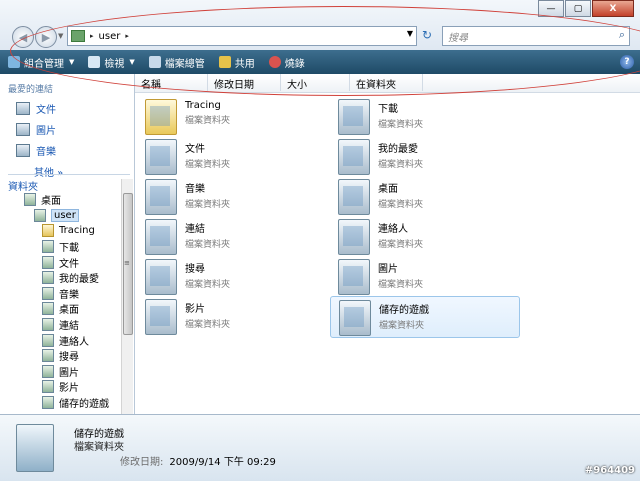 Image resolution: width=640 pixels, height=481 pixels. I want to click on pictures-icon, so click(23, 129).